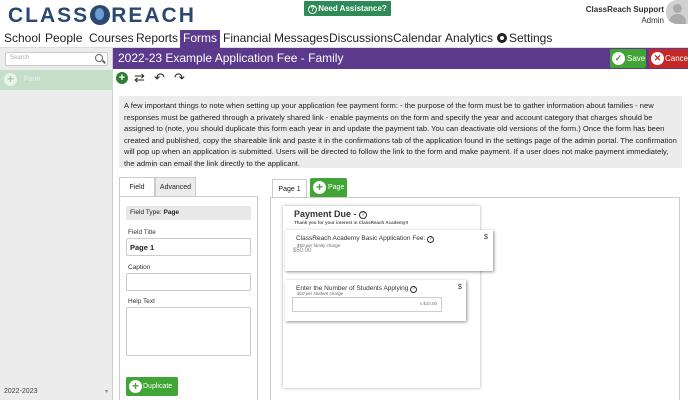  I want to click on nav-item-settings: Settings, so click(524, 39).